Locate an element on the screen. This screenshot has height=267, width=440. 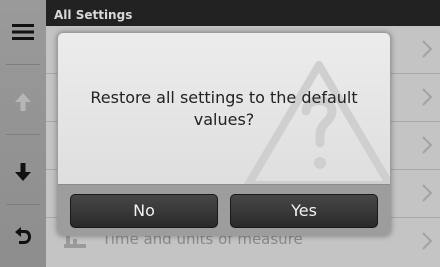
menu-icon is located at coordinates (23, 32).